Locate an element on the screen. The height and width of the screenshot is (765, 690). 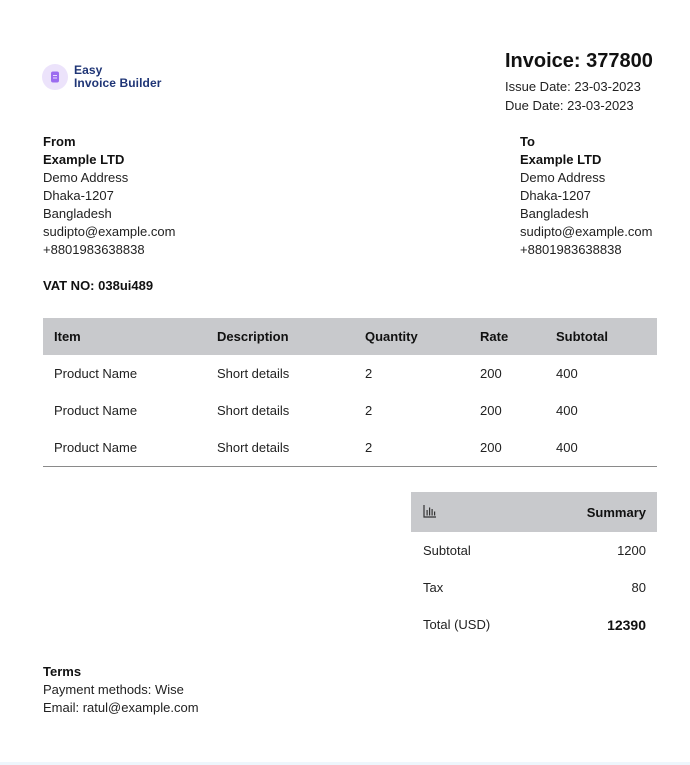
column-header-description: Description is located at coordinates (280, 336).